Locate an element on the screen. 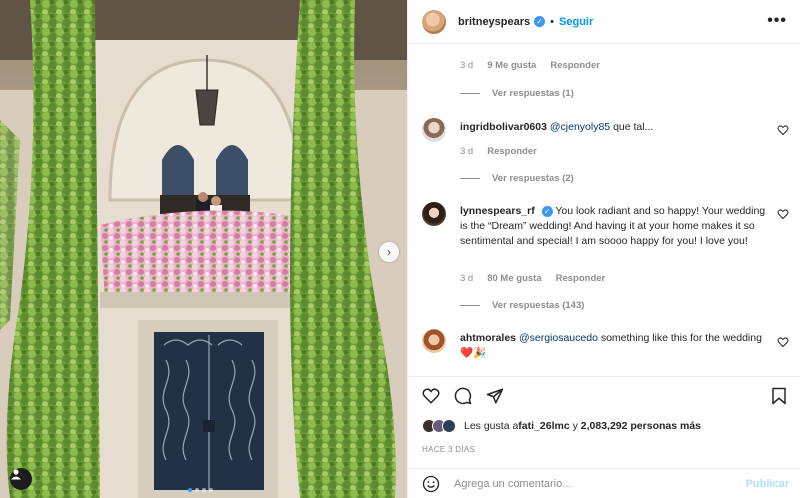  view-replies-button: Ver respuestas (143) is located at coordinates (522, 305).